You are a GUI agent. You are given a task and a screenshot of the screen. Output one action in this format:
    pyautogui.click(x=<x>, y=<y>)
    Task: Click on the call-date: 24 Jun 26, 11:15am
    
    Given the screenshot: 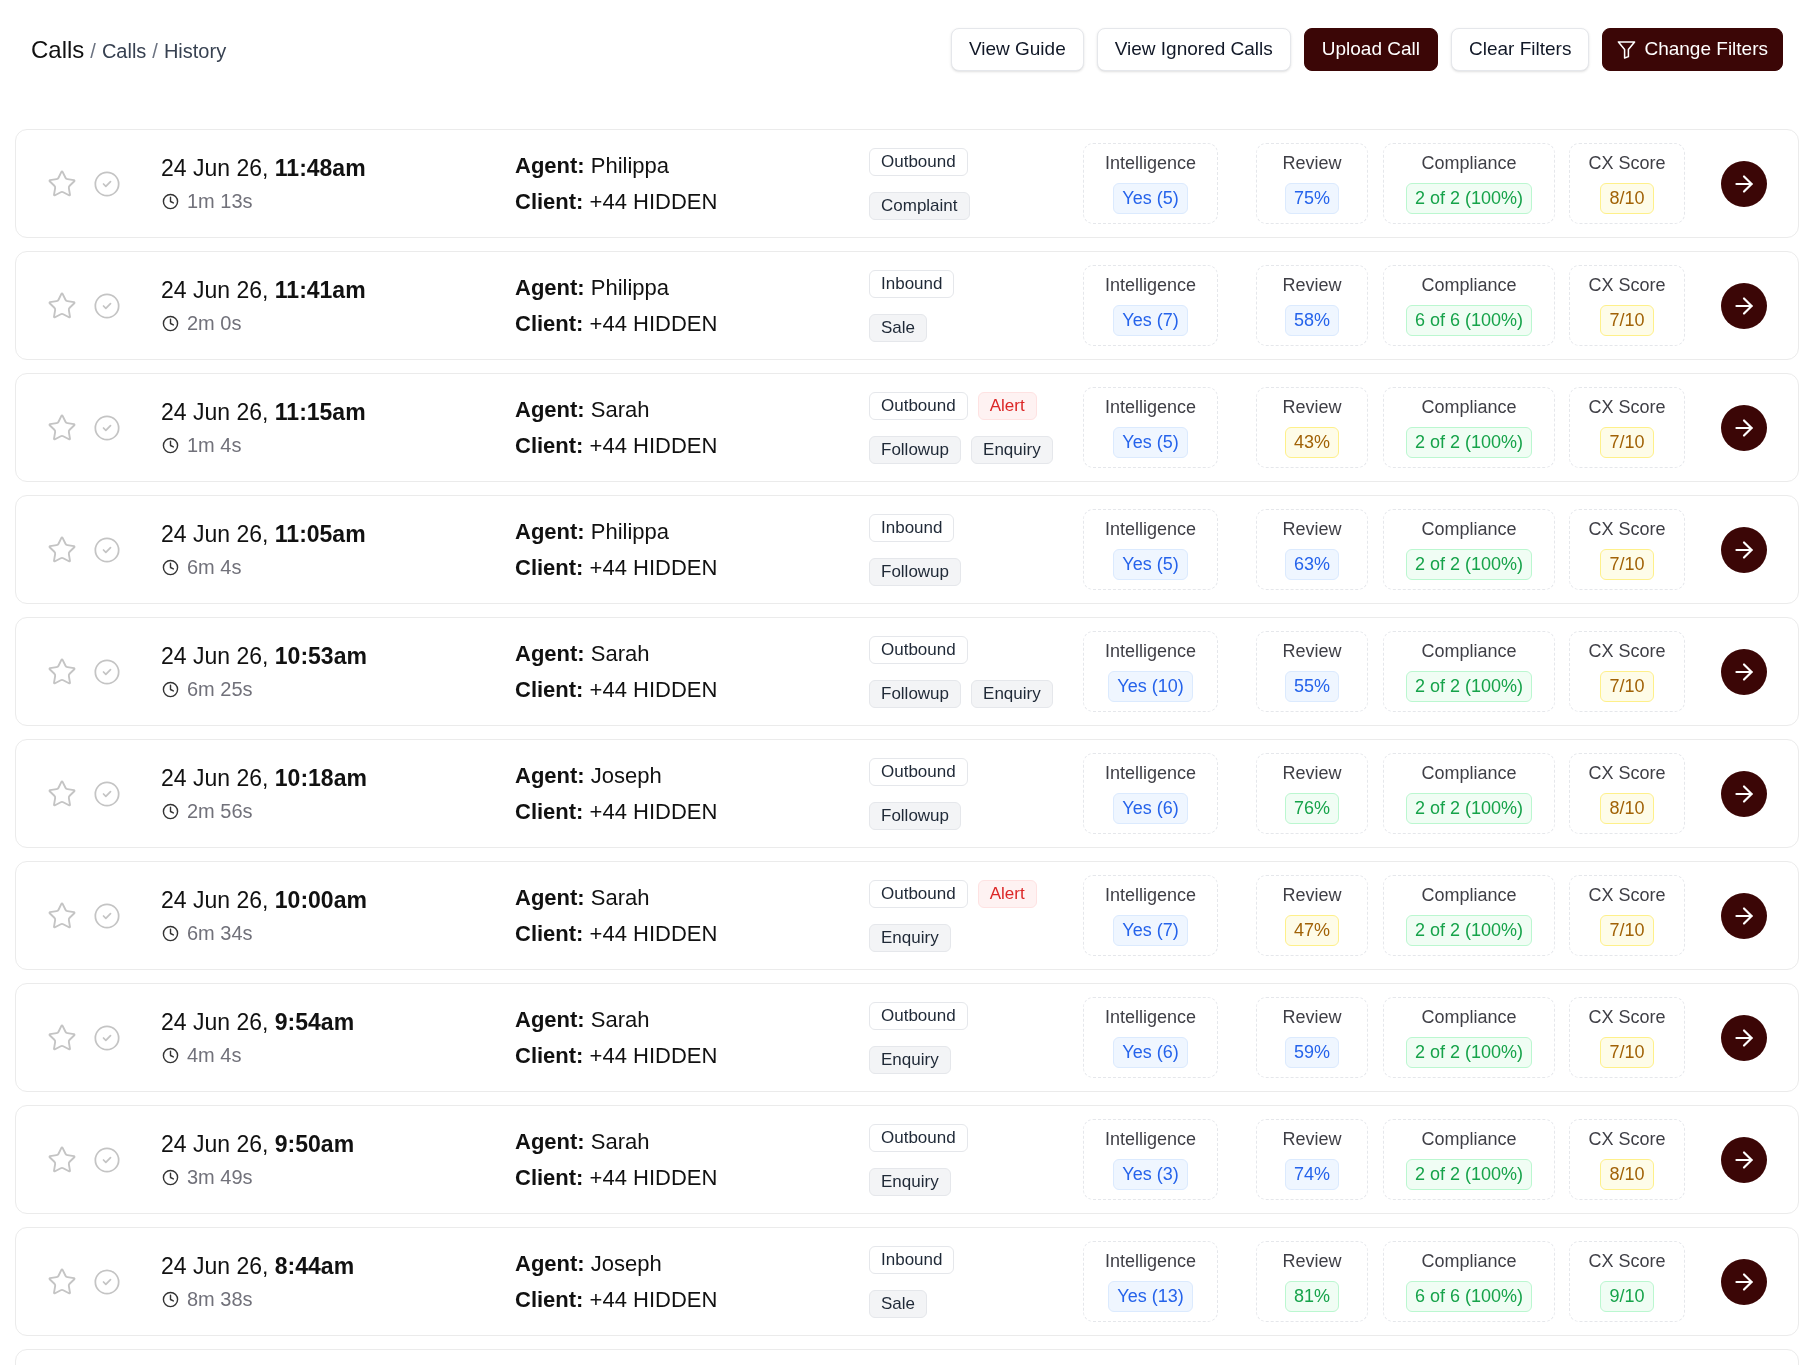 What is the action you would take?
    pyautogui.click(x=263, y=412)
    